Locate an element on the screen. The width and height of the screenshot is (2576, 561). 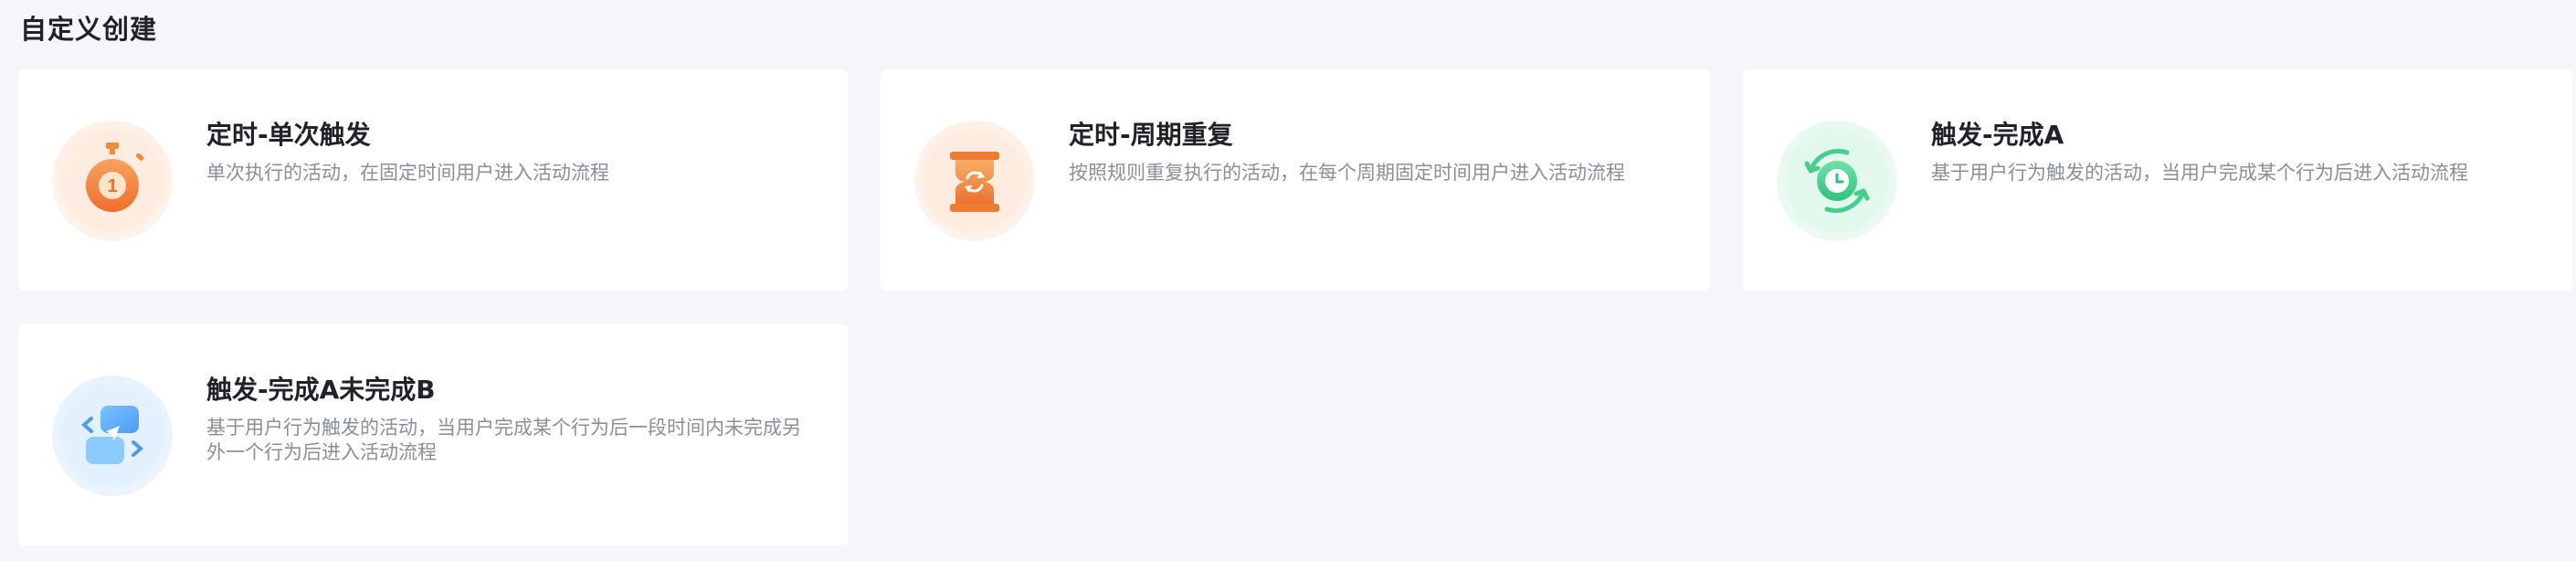
section-title: 自定义创建 is located at coordinates (89, 29).